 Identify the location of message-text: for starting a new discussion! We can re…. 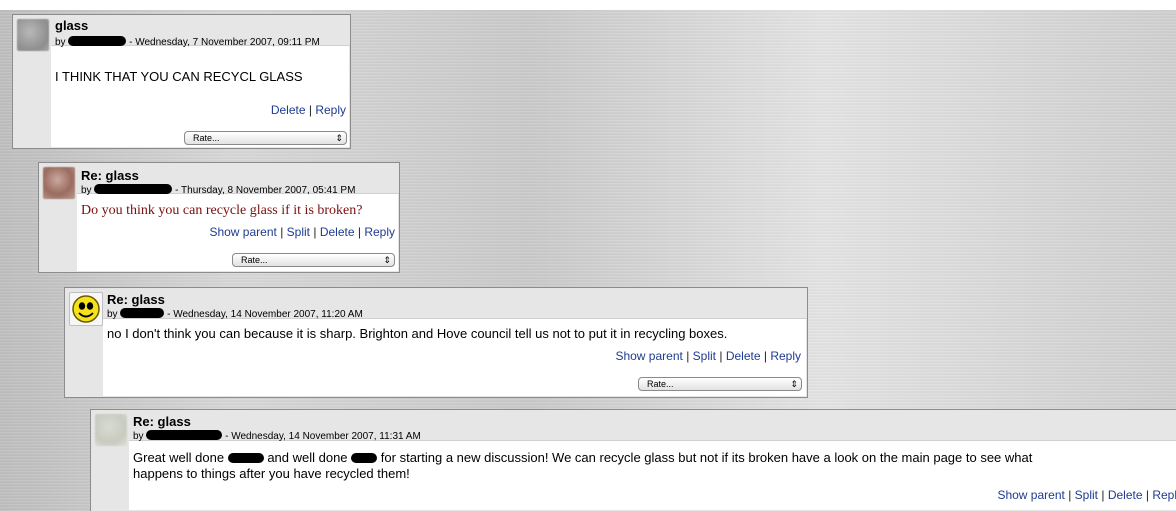
(706, 457).